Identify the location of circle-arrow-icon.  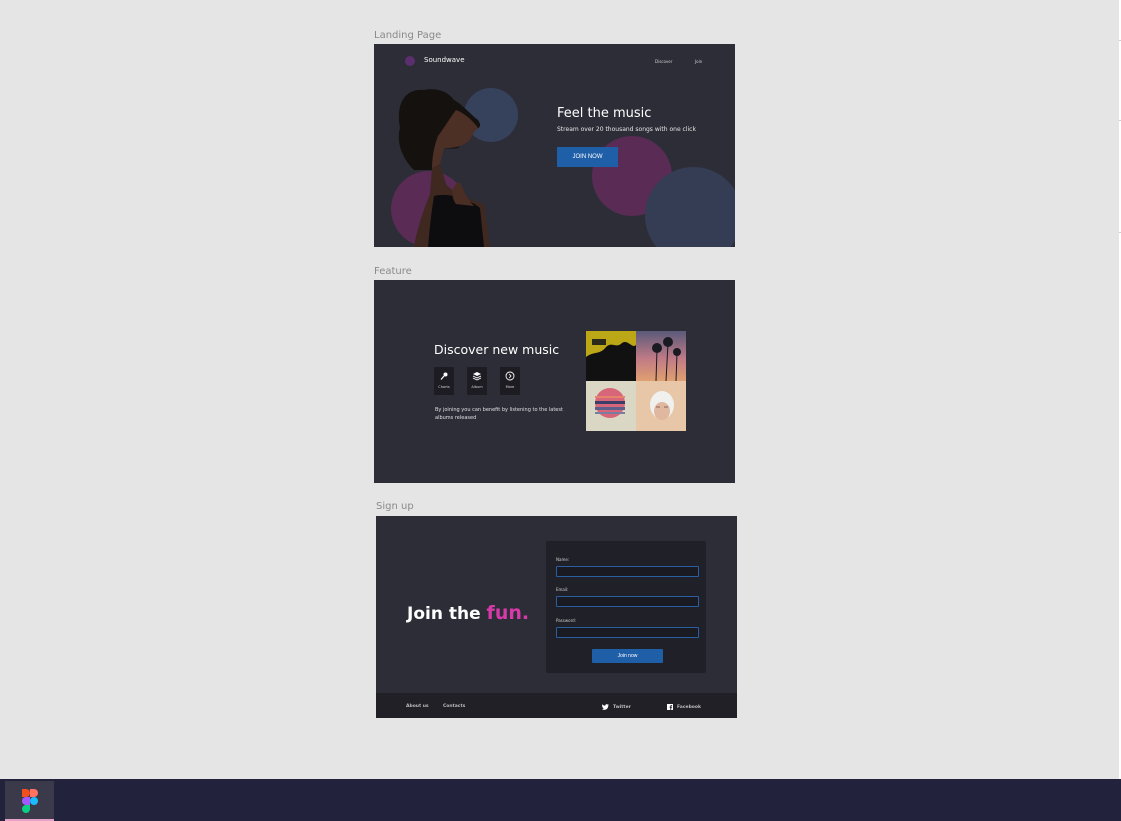
(510, 376).